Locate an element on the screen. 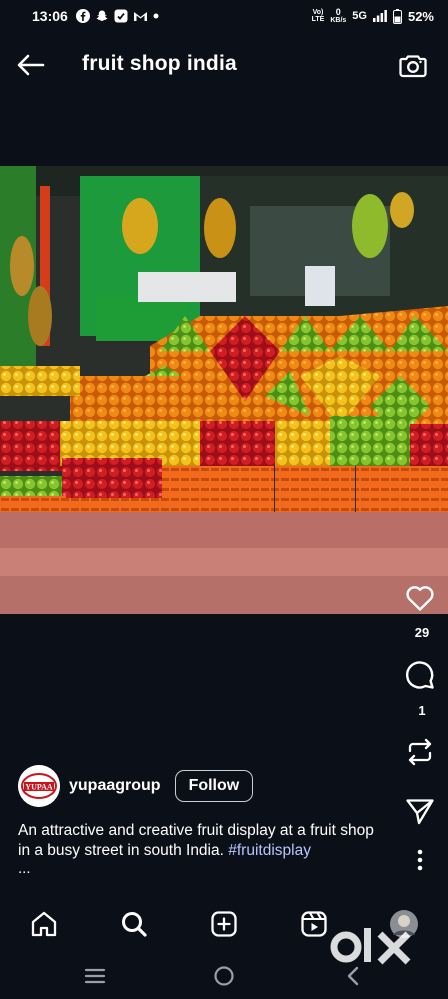  status-time: 13:06 is located at coordinates (50, 16).